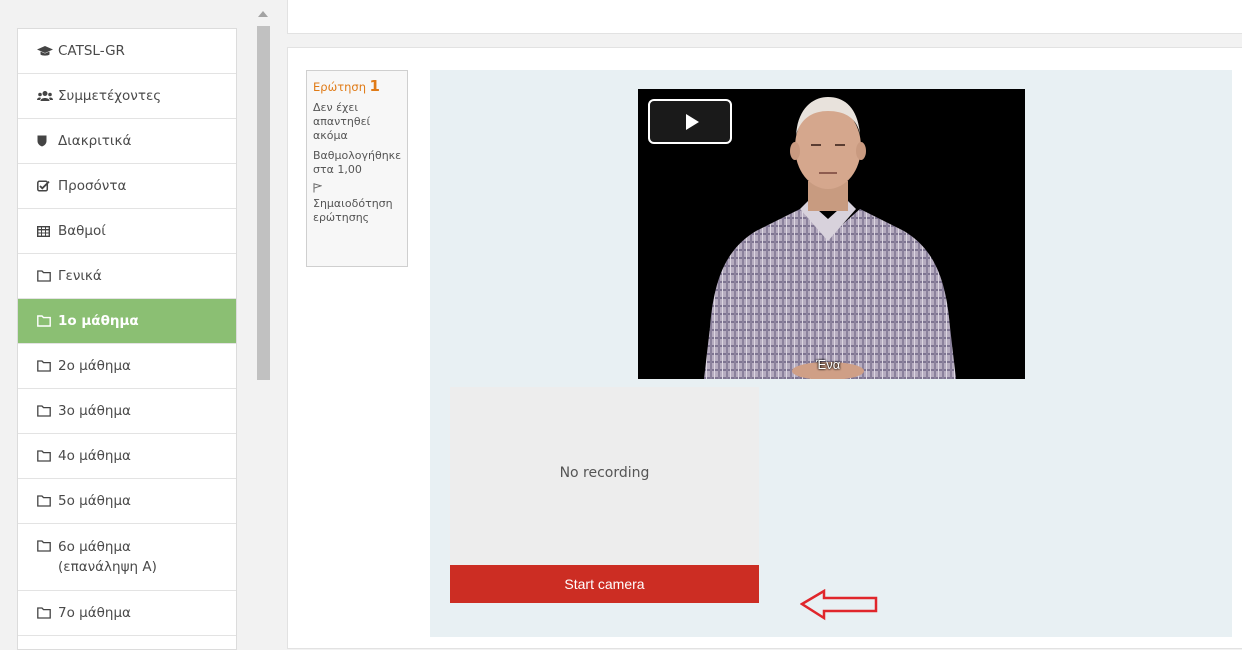  I want to click on graduation-cap-icon, so click(45, 51).